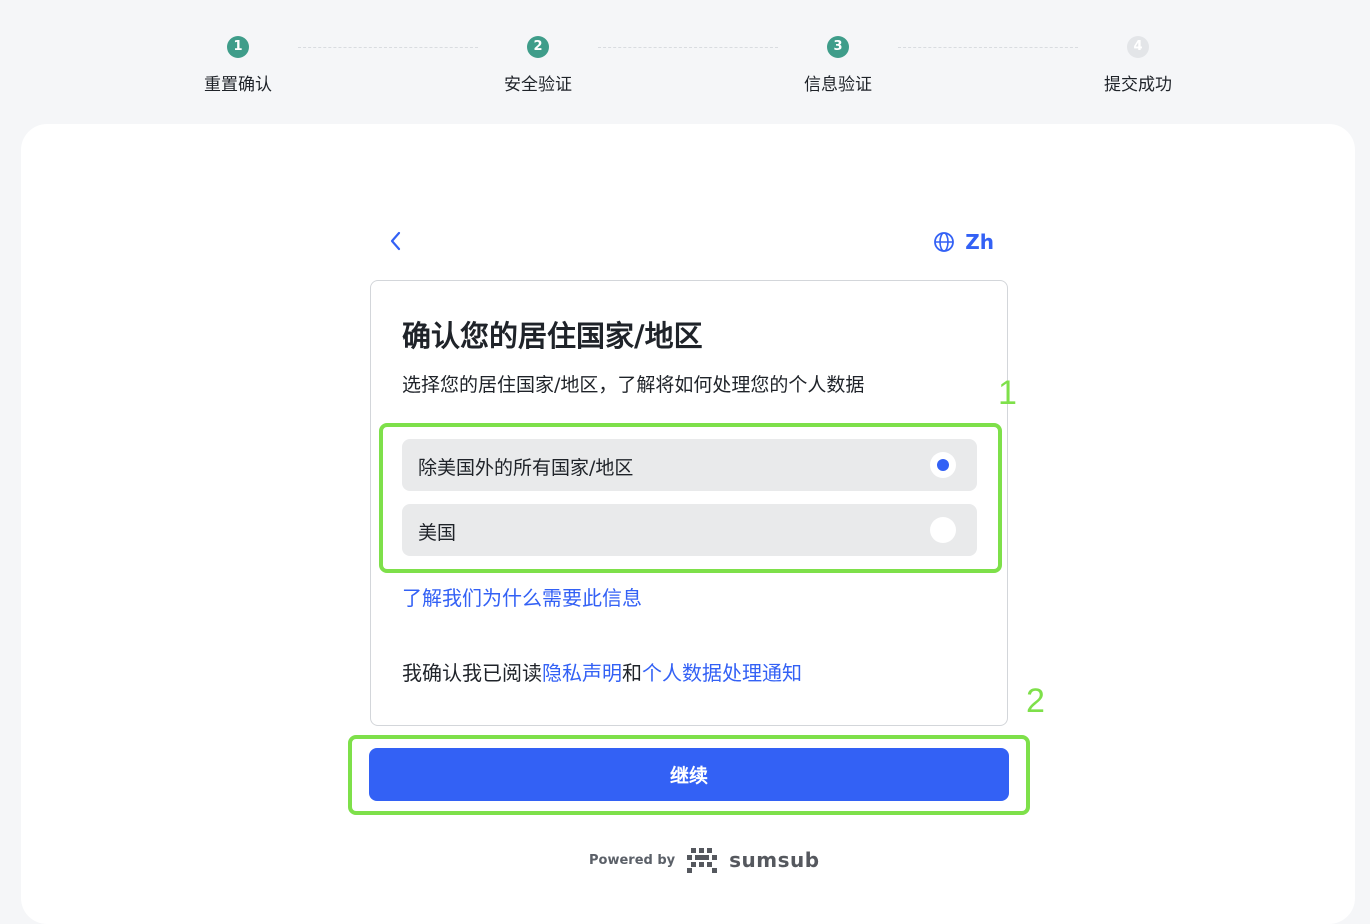 This screenshot has width=1370, height=924. What do you see at coordinates (1138, 85) in the screenshot?
I see `step-label: 提交成功` at bounding box center [1138, 85].